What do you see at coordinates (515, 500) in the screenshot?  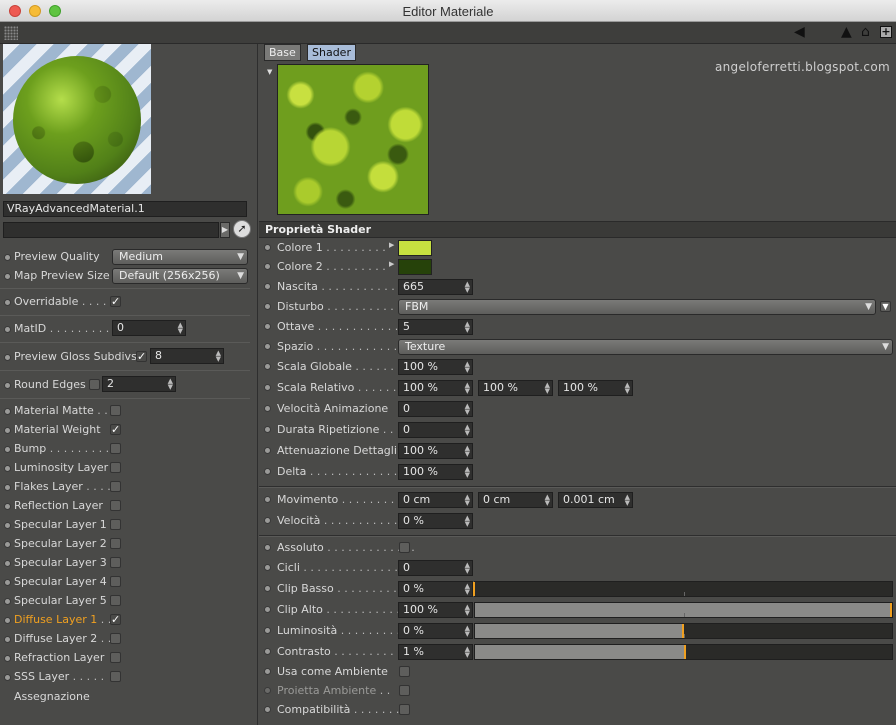 I see `movimento-y-field: 0 cm ▲ ▼` at bounding box center [515, 500].